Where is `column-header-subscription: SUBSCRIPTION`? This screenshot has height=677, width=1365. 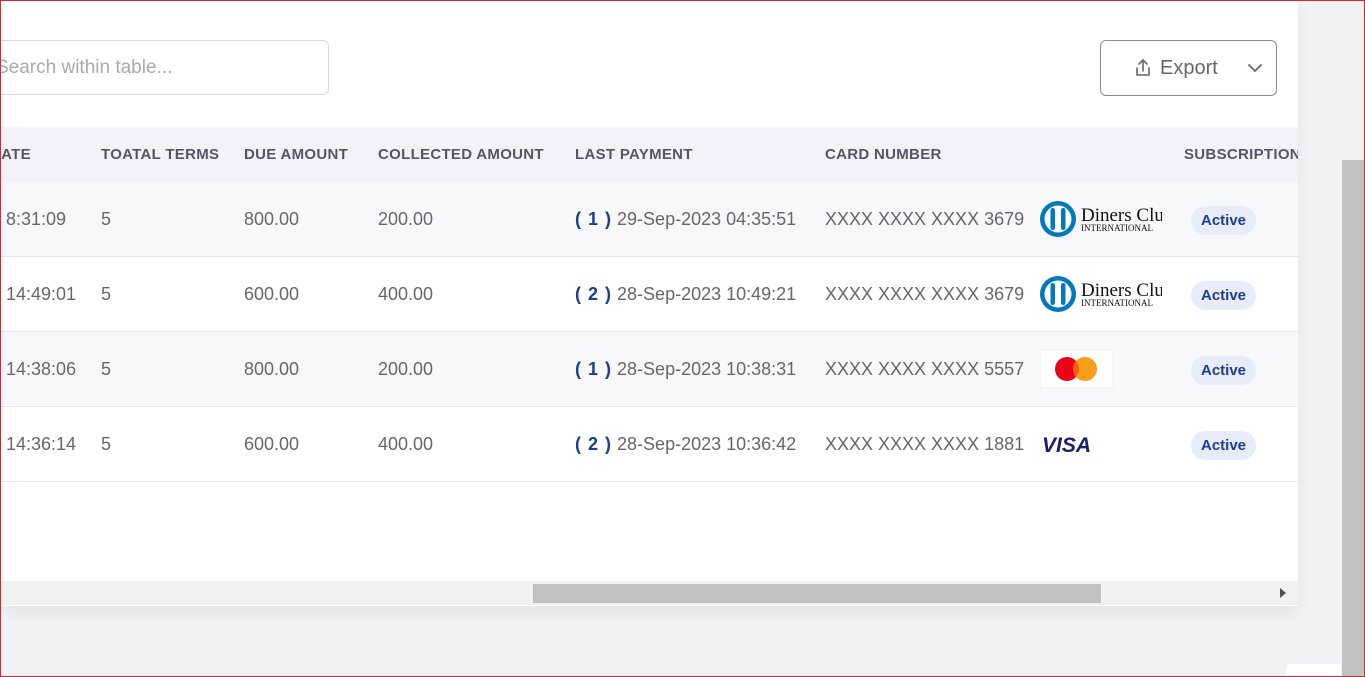 column-header-subscription: SUBSCRIPTION is located at coordinates (1241, 154).